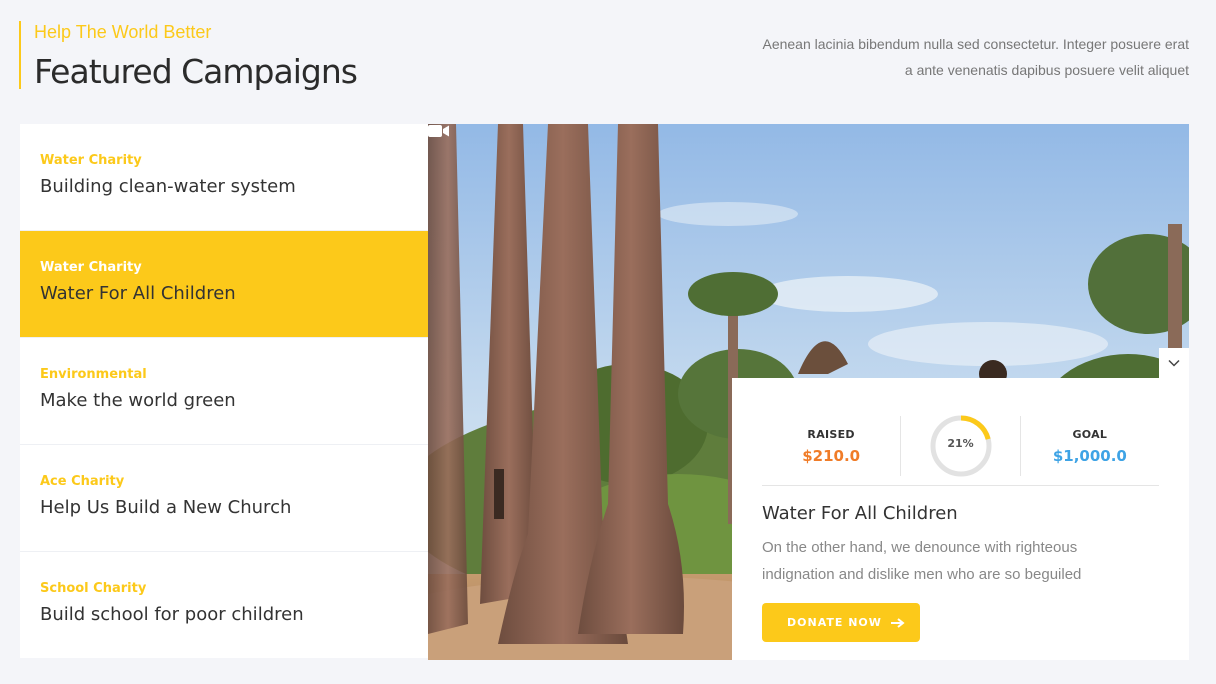 The image size is (1216, 684). Describe the element at coordinates (93, 374) in the screenshot. I see `campaign-category: Environmental` at that location.